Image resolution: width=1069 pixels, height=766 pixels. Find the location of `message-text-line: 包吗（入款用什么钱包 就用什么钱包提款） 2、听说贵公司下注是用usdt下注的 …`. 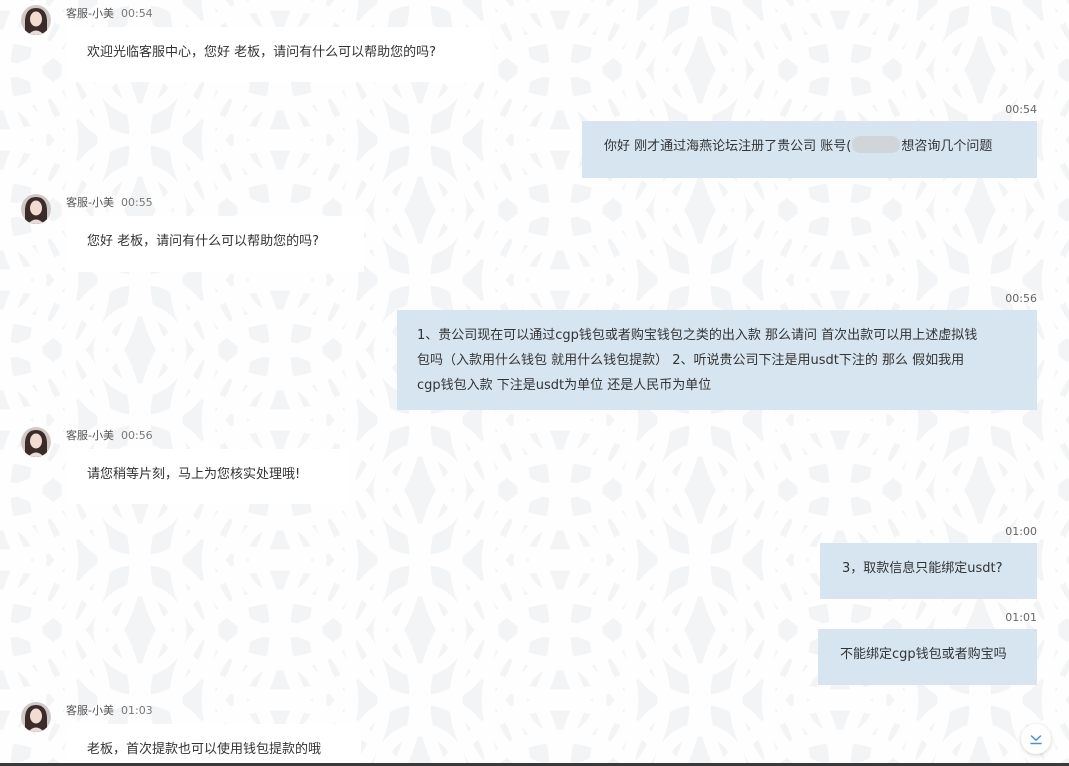

message-text-line: 包吗（入款用什么钱包 就用什么钱包提款） 2、听说贵公司下注是用usdt下注的 … is located at coordinates (691, 360).